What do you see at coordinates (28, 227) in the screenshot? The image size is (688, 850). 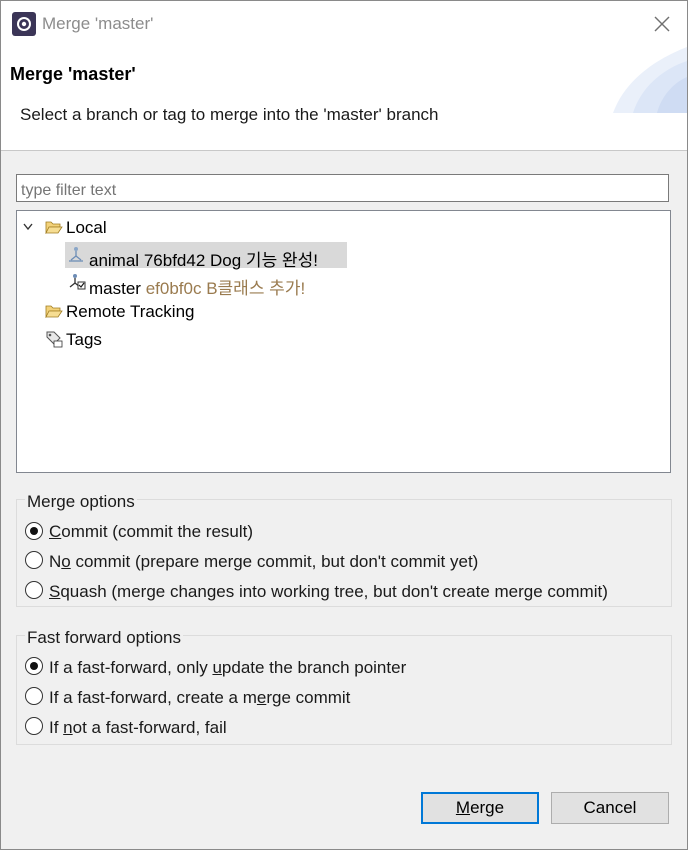 I see `chevron-down-icon` at bounding box center [28, 227].